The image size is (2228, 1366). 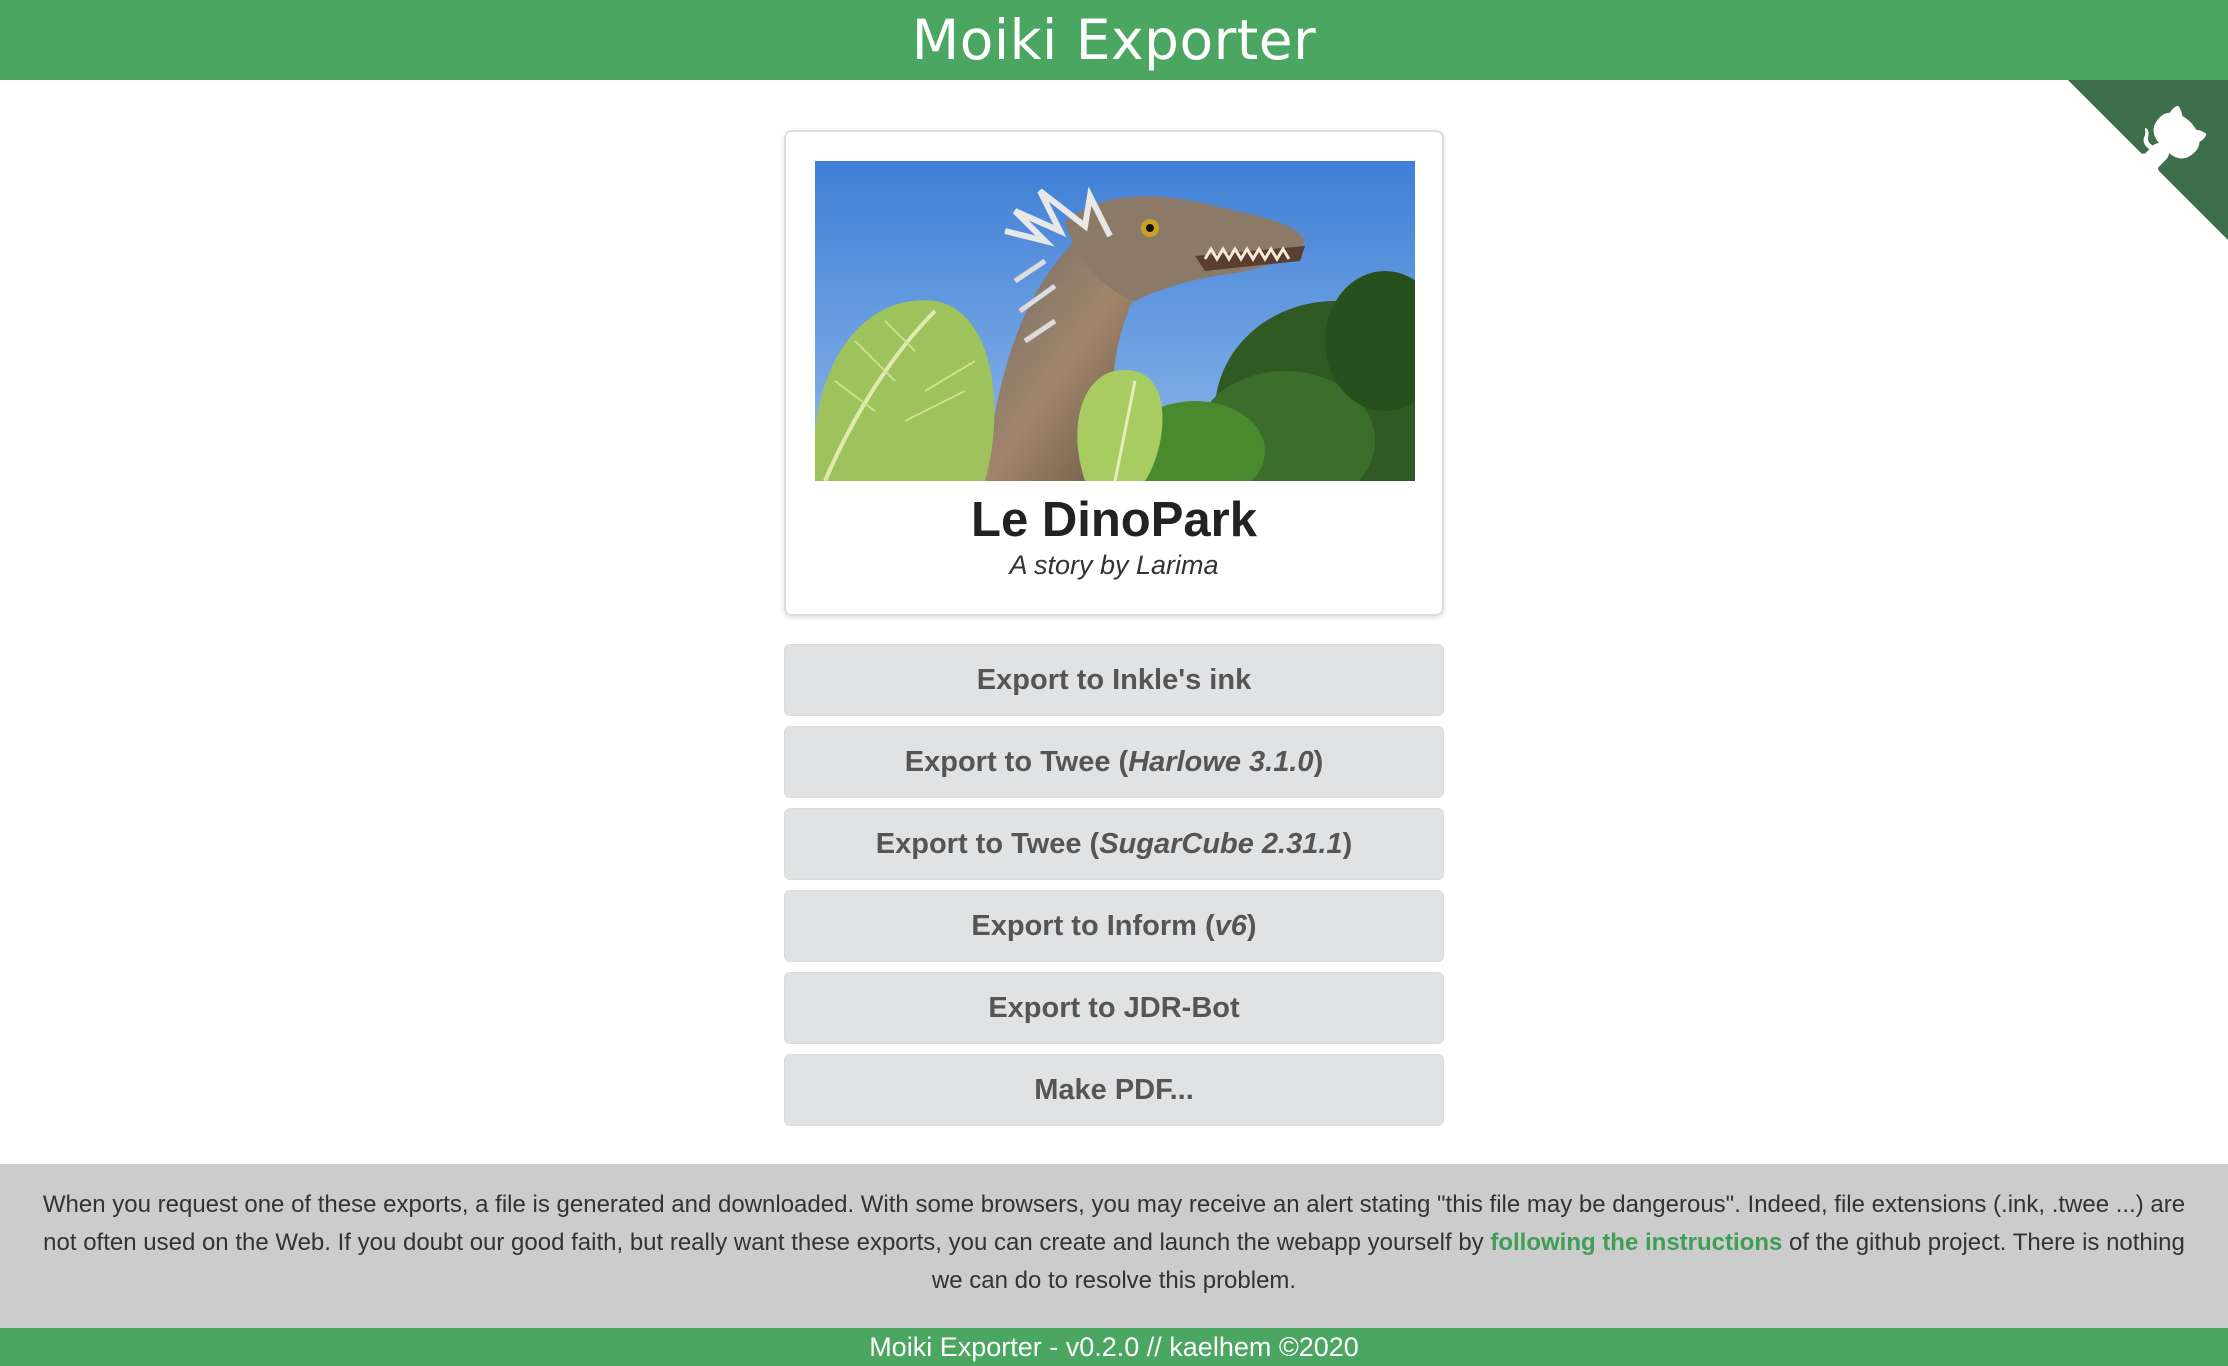 I want to click on button-label-version: SugarCube 2.31.1, so click(x=1221, y=843).